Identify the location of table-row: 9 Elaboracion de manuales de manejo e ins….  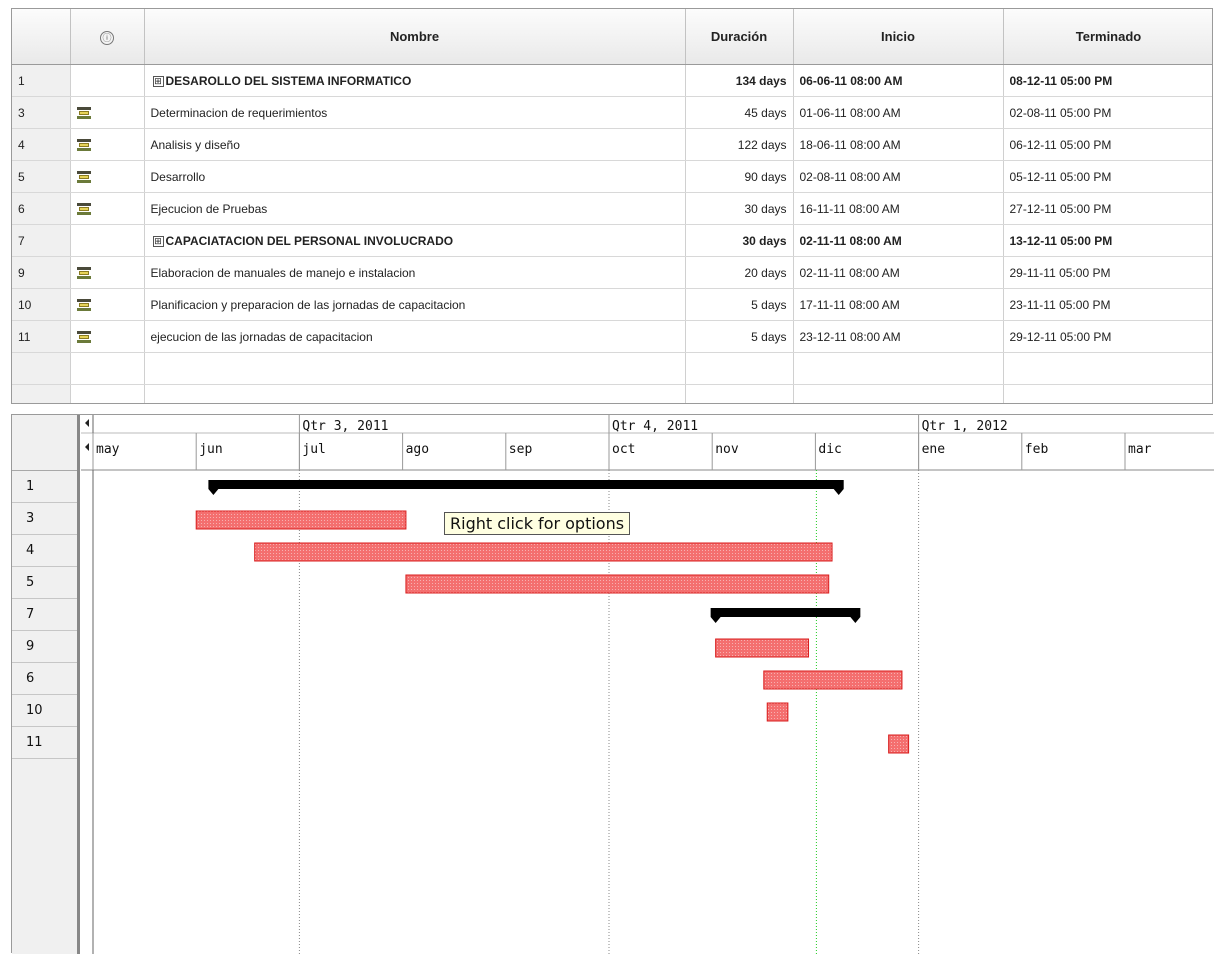
(612, 272).